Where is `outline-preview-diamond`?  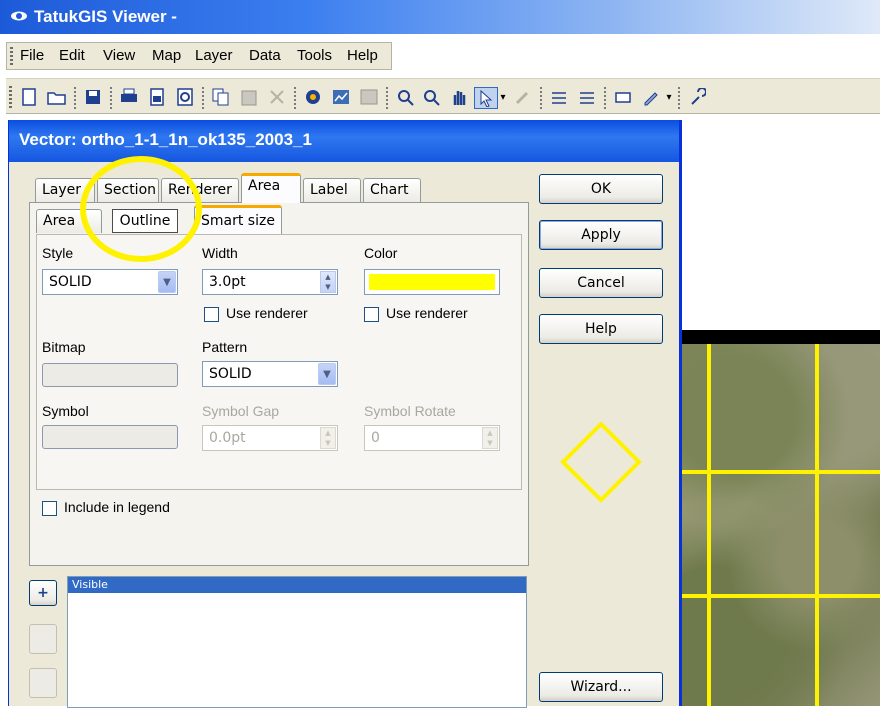 outline-preview-diamond is located at coordinates (601, 462).